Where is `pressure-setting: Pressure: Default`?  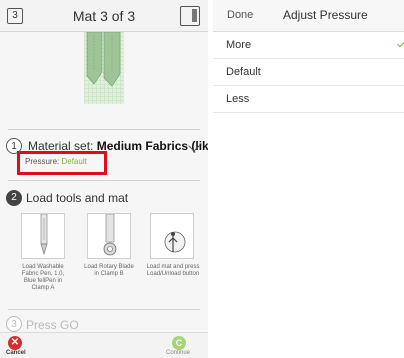
pressure-setting: Pressure: Default is located at coordinates (56, 161).